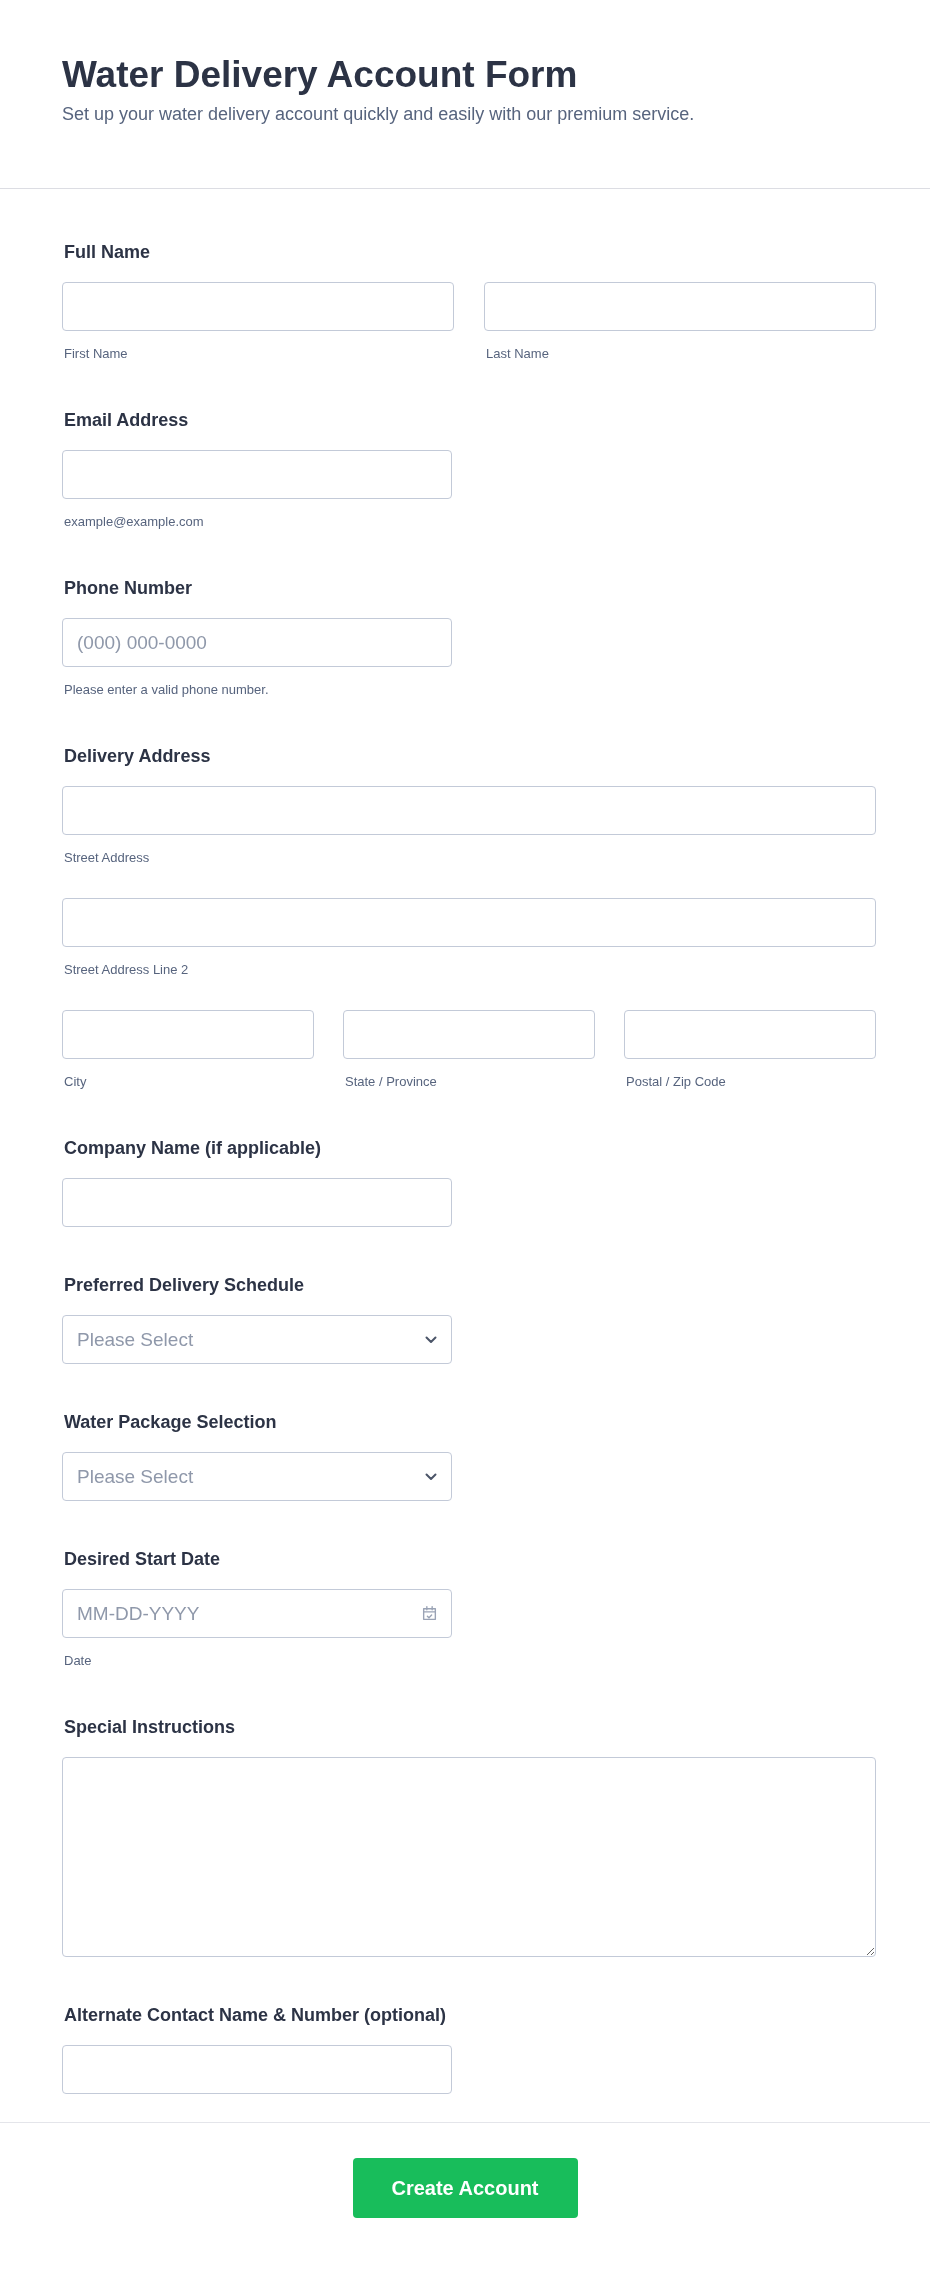 The image size is (930, 2272). What do you see at coordinates (127, 420) in the screenshot?
I see `field-label: Email Address` at bounding box center [127, 420].